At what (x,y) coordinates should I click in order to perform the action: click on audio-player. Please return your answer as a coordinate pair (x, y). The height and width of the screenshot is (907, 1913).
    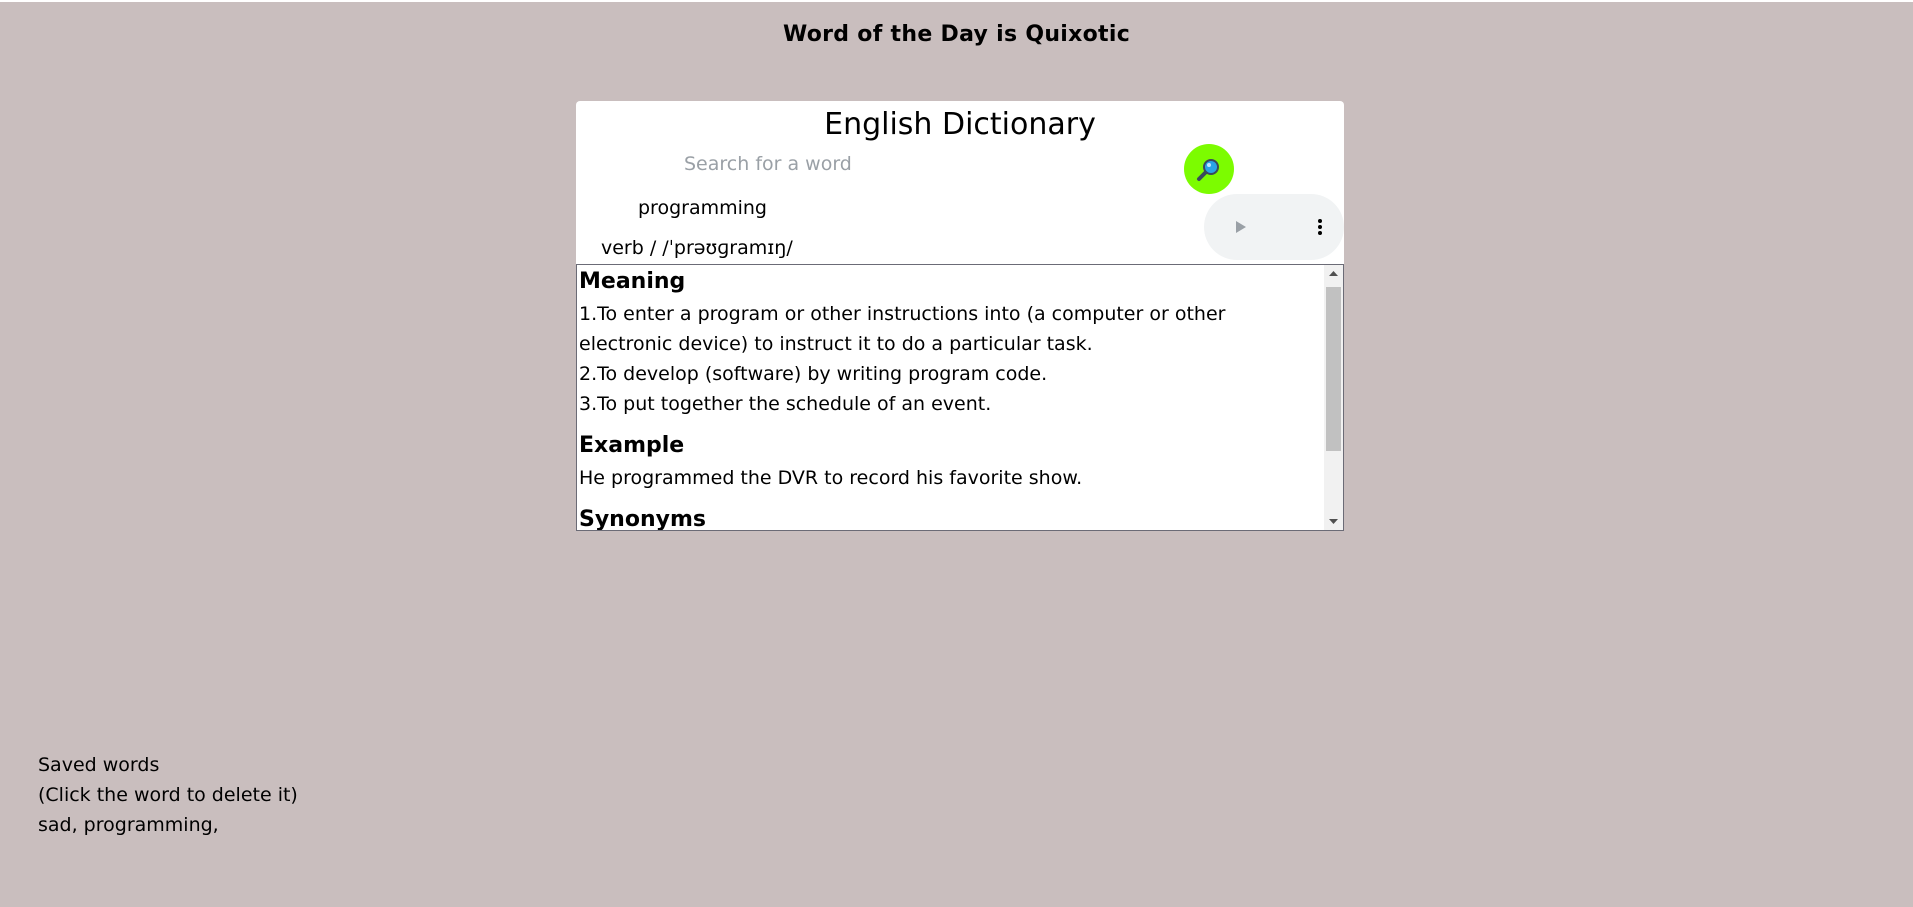
    Looking at the image, I should click on (1274, 227).